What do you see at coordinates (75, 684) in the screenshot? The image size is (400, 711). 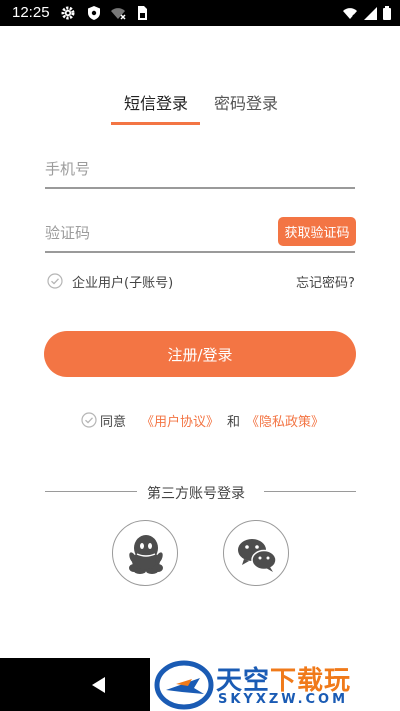 I see `navigation-bar` at bounding box center [75, 684].